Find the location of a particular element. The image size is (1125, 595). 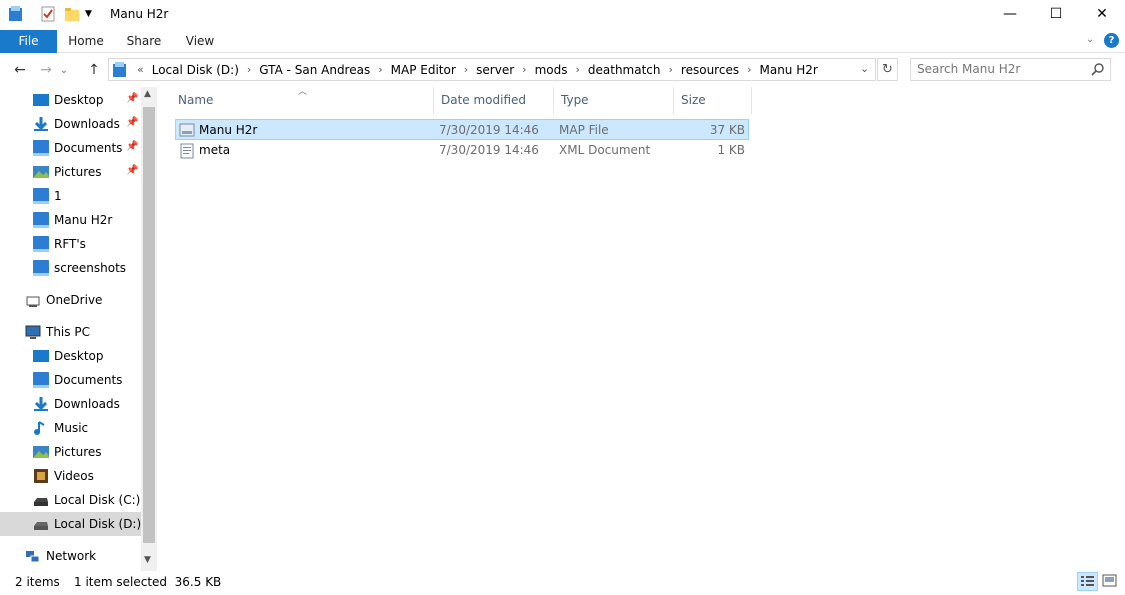

sidebar-item-this-pc: This PC is located at coordinates (83, 332).